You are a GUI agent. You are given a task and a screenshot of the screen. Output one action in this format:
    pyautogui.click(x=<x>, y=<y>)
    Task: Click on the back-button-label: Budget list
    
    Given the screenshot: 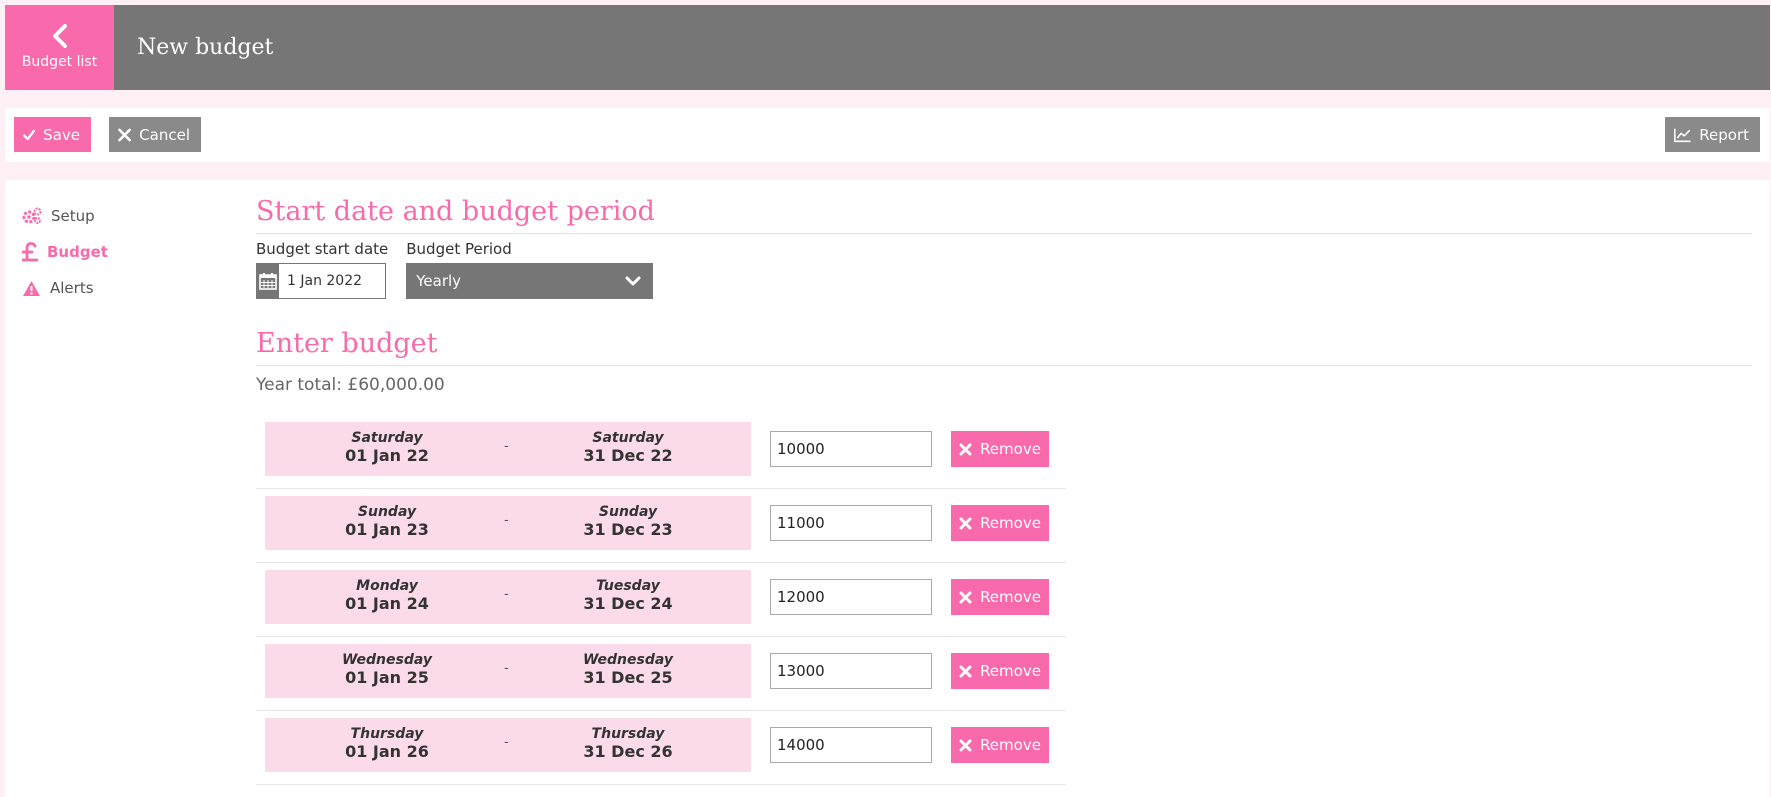 What is the action you would take?
    pyautogui.click(x=59, y=61)
    